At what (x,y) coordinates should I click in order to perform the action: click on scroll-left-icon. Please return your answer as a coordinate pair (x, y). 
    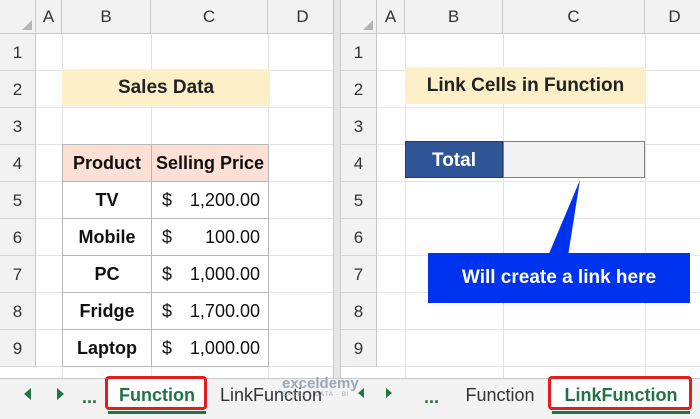
    Looking at the image, I should click on (27, 394).